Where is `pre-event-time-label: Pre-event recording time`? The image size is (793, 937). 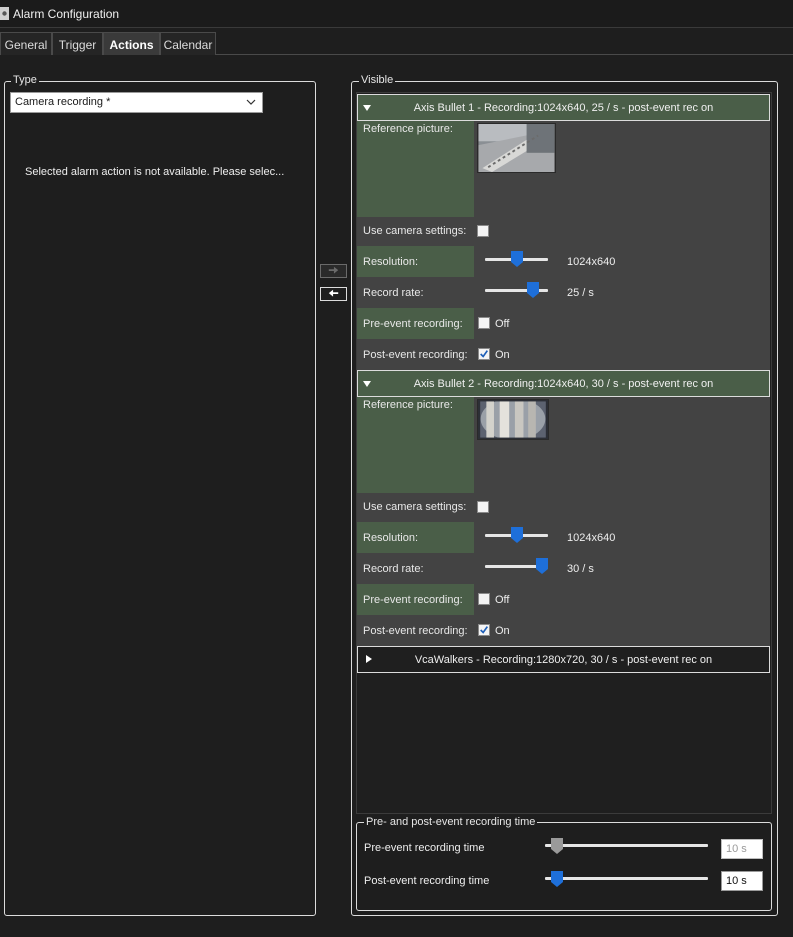
pre-event-time-label: Pre-event recording time is located at coordinates (424, 848).